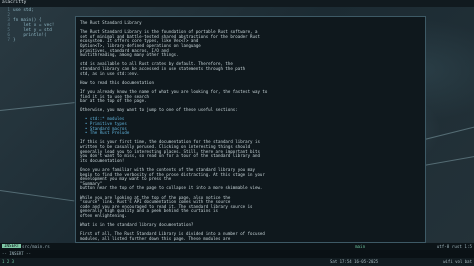  Describe the element at coordinates (8, 262) in the screenshot. I see `workspace-indicator: 1 2 3` at that location.